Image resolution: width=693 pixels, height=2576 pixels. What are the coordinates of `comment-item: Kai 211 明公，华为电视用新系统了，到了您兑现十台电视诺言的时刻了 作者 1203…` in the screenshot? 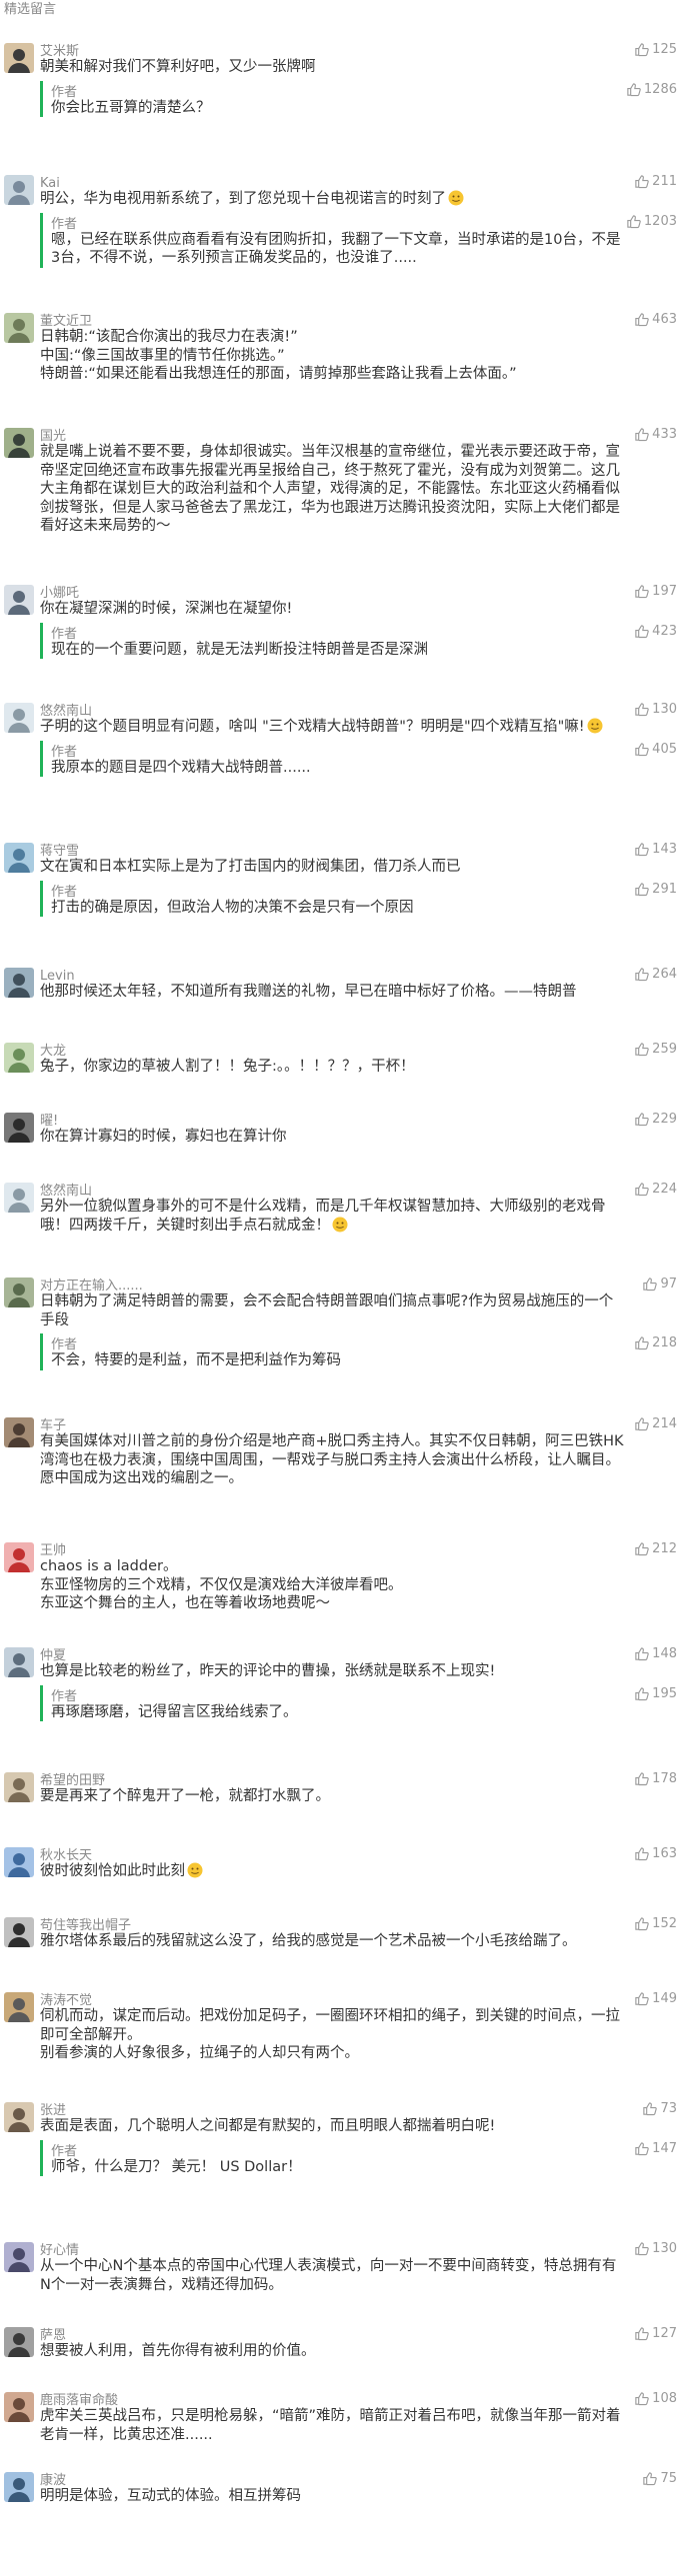 It's located at (346, 220).